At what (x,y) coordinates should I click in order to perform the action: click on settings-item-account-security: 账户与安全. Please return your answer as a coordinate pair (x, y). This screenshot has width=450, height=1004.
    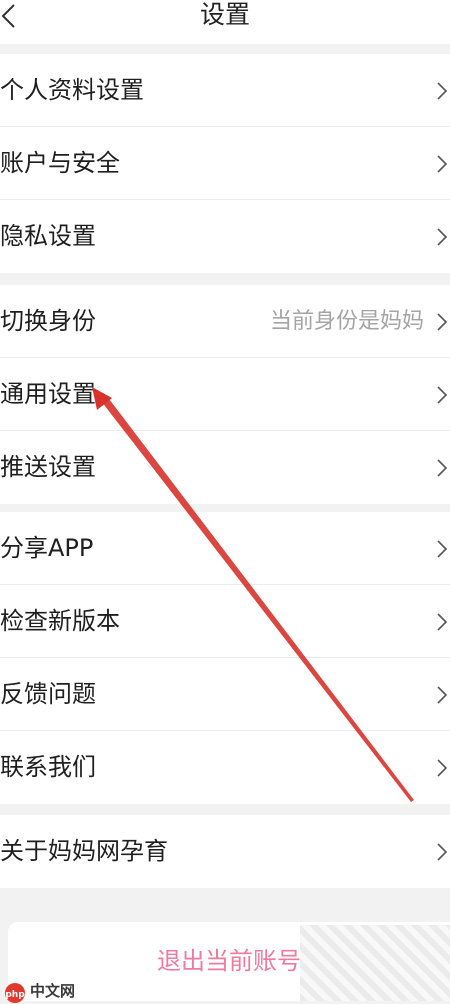
    Looking at the image, I should click on (225, 163).